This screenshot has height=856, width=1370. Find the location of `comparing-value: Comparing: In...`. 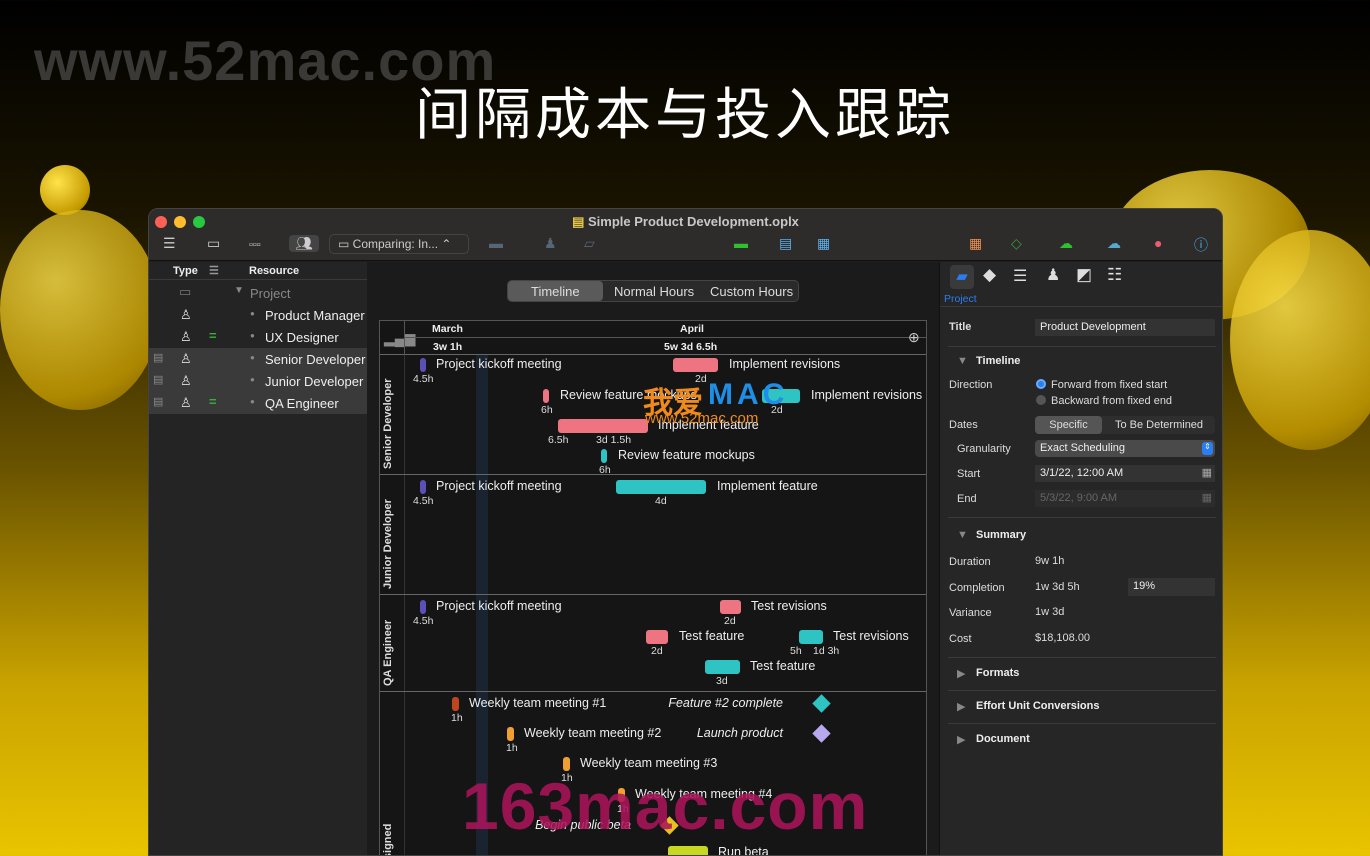

comparing-value: Comparing: In... is located at coordinates (395, 244).